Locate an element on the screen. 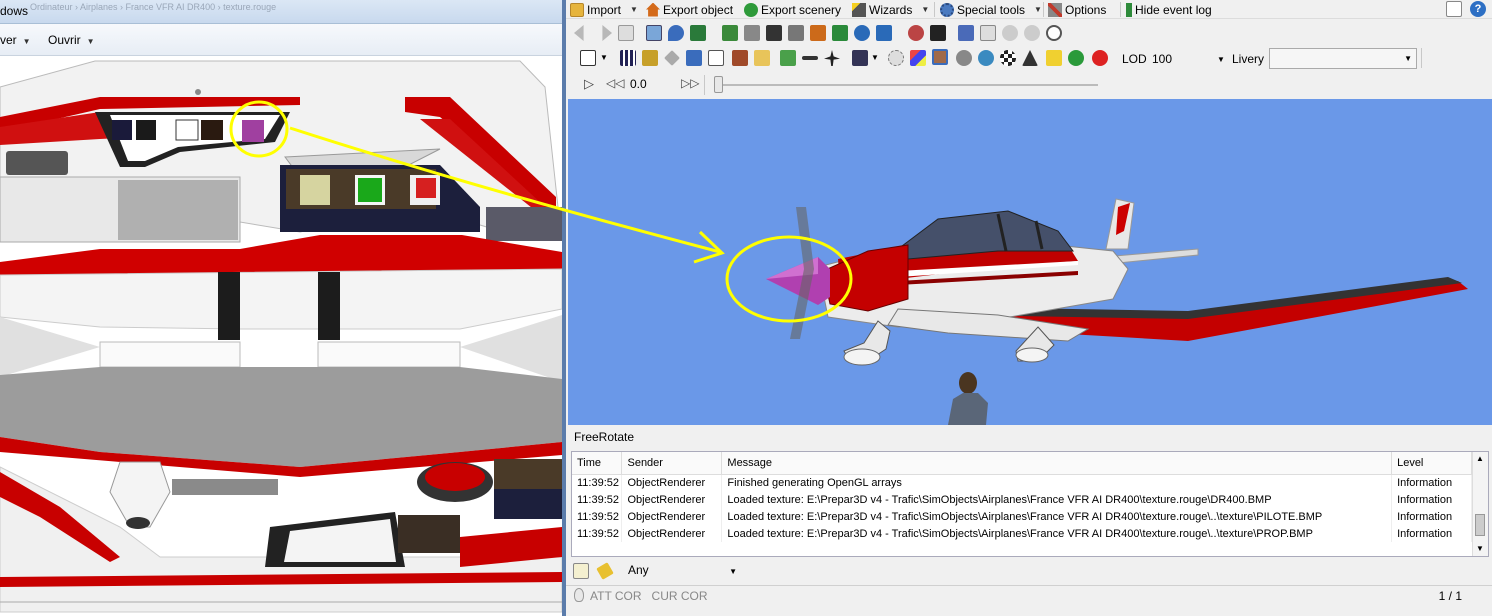 The height and width of the screenshot is (616, 1492). clock-icon is located at coordinates (1054, 33).